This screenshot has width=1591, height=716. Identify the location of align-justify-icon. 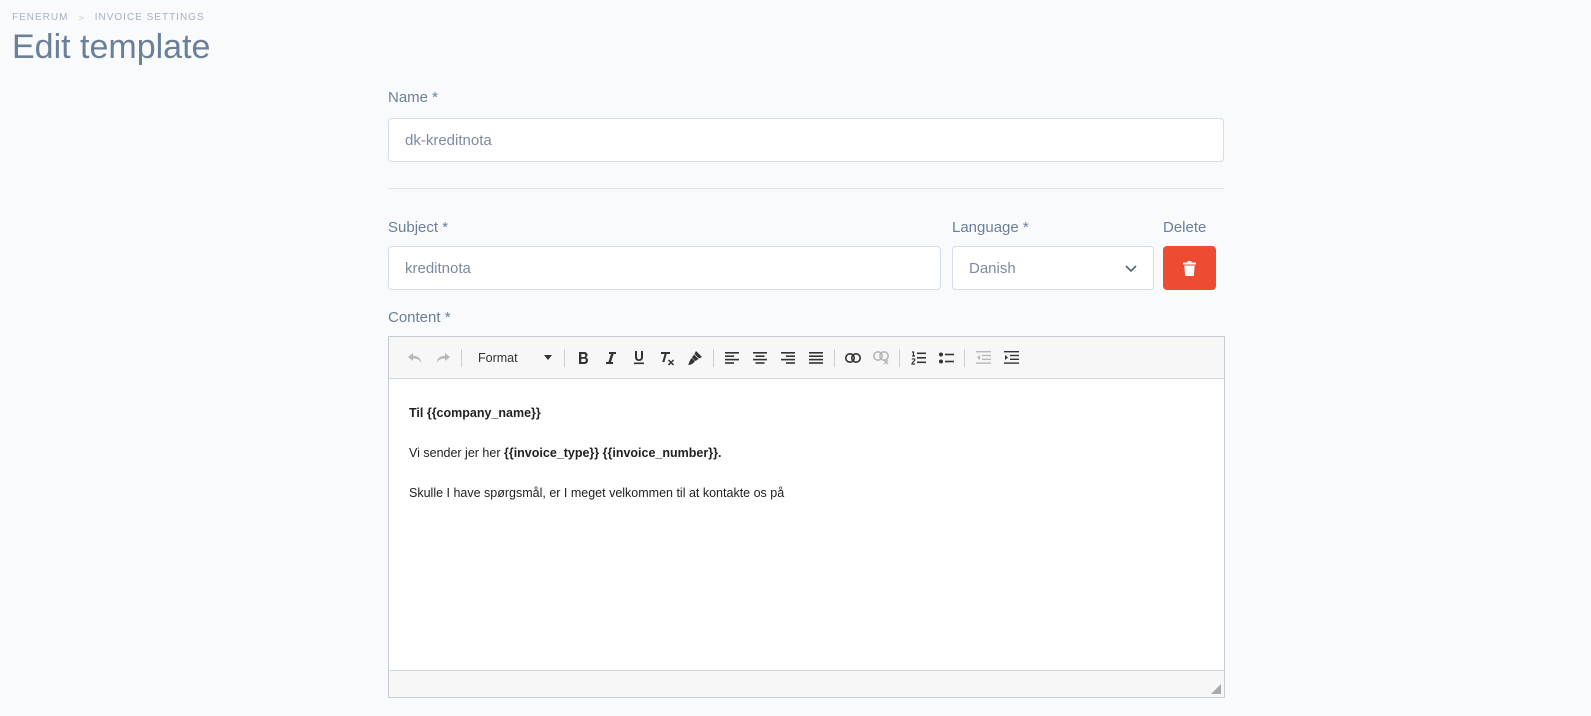
(816, 357).